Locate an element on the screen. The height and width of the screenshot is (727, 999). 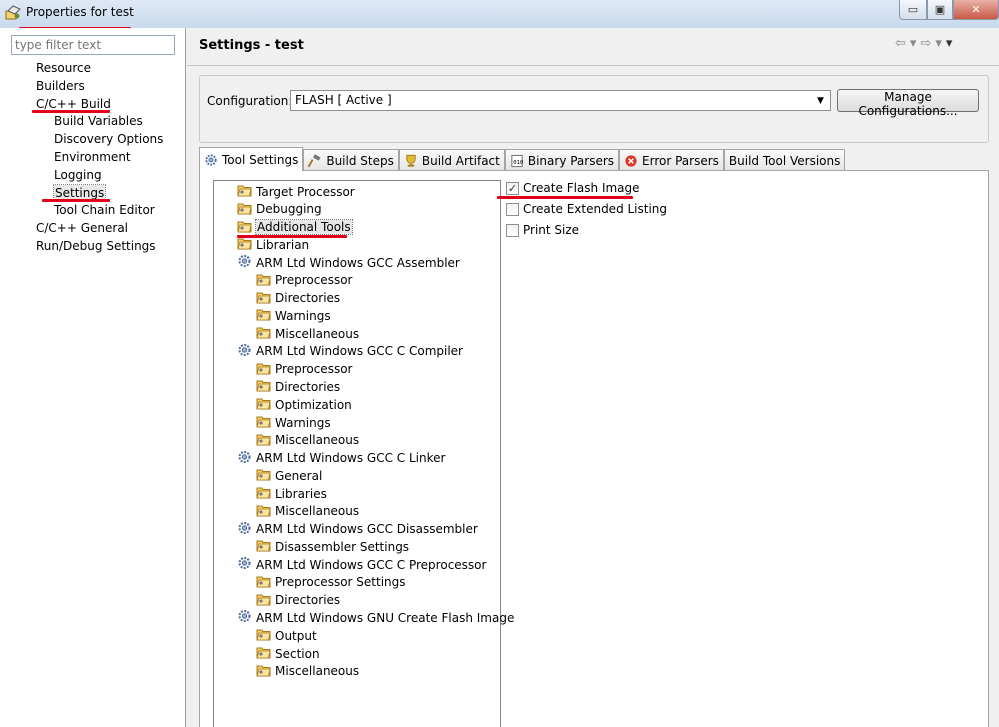
tree-node-label: Preprocessor is located at coordinates (314, 369).